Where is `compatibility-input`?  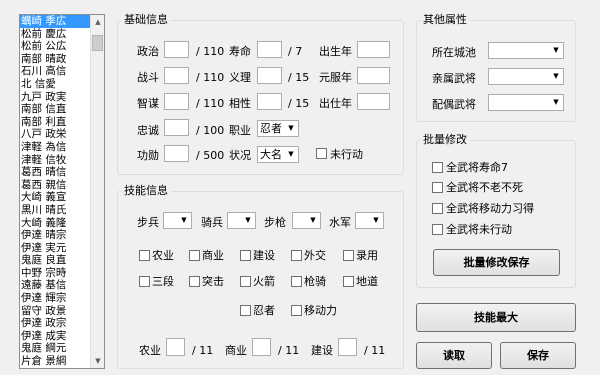
compatibility-input is located at coordinates (269, 101).